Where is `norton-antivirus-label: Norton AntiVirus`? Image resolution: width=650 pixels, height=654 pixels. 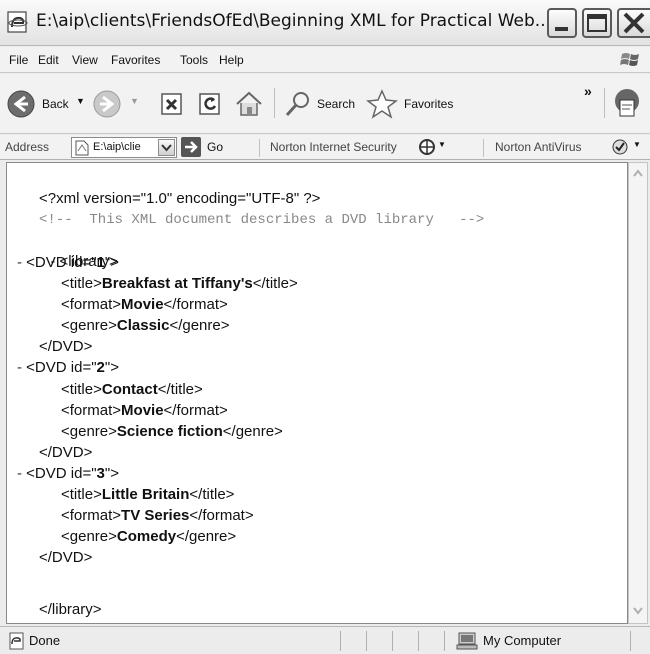
norton-antivirus-label: Norton AntiVirus is located at coordinates (538, 147).